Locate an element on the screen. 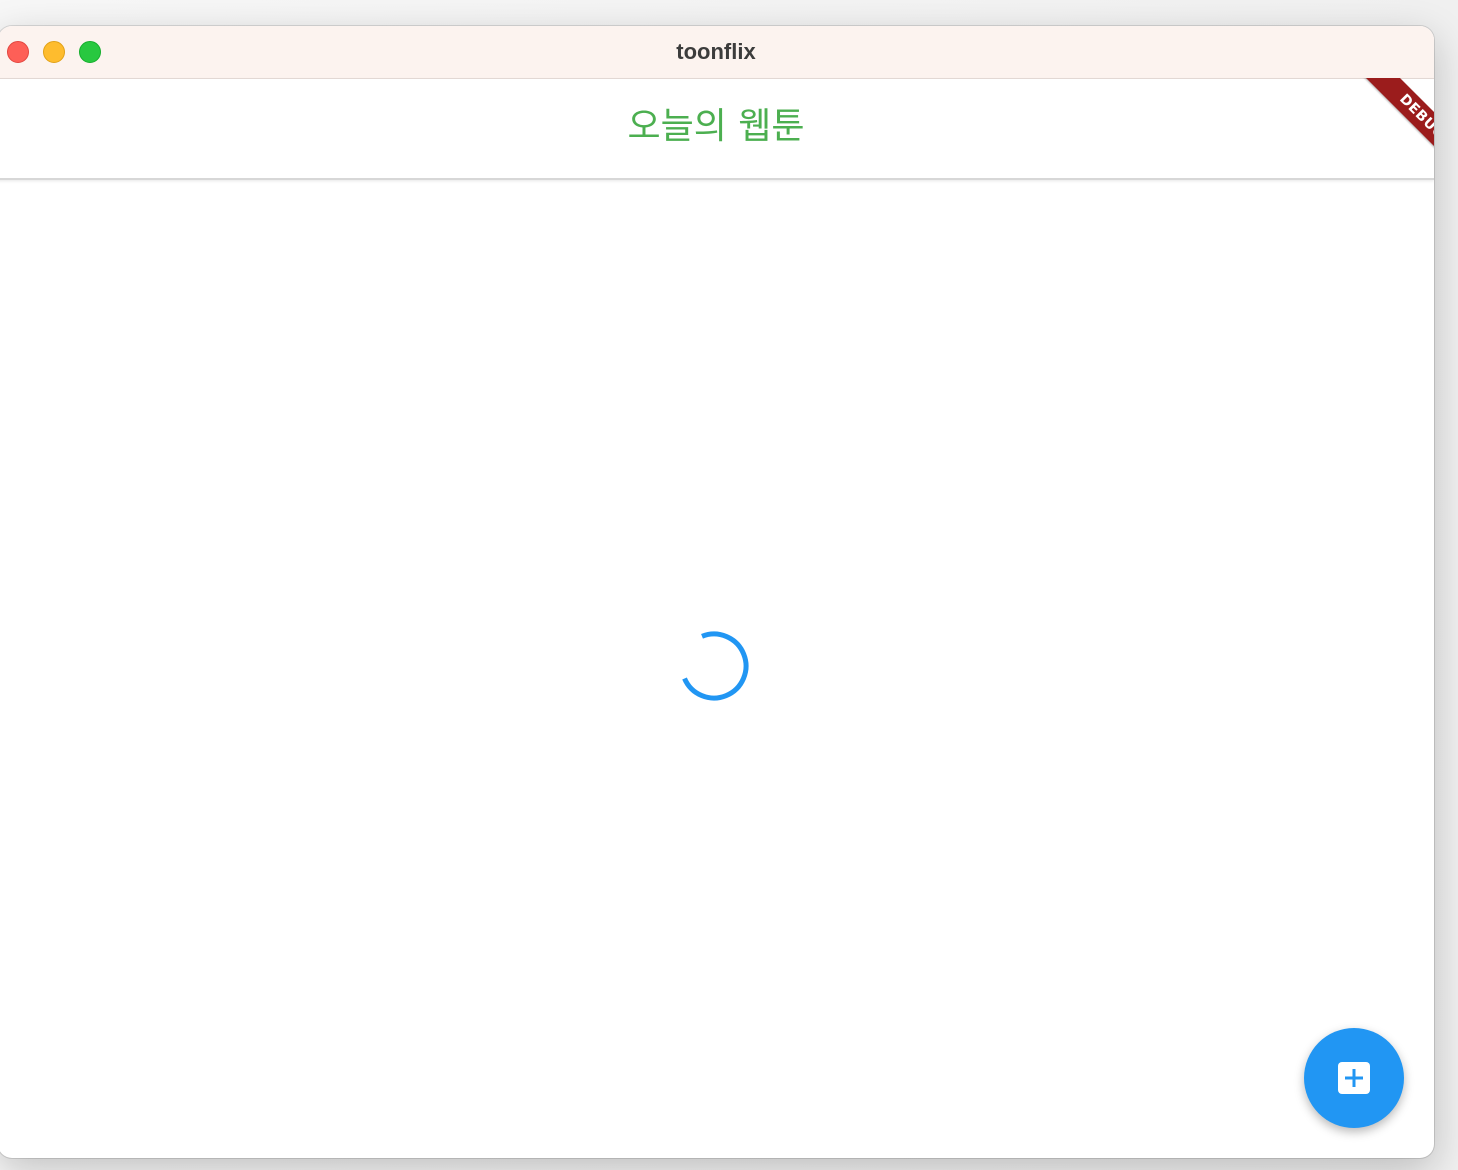 This screenshot has height=1170, width=1458. window-title: toonflix is located at coordinates (716, 51).